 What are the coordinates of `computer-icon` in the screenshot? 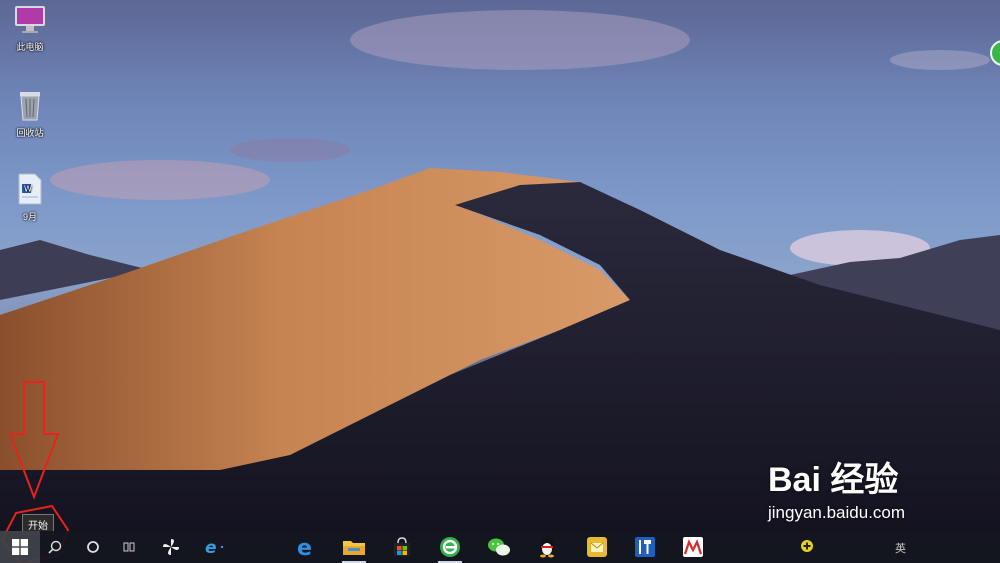 It's located at (30, 21).